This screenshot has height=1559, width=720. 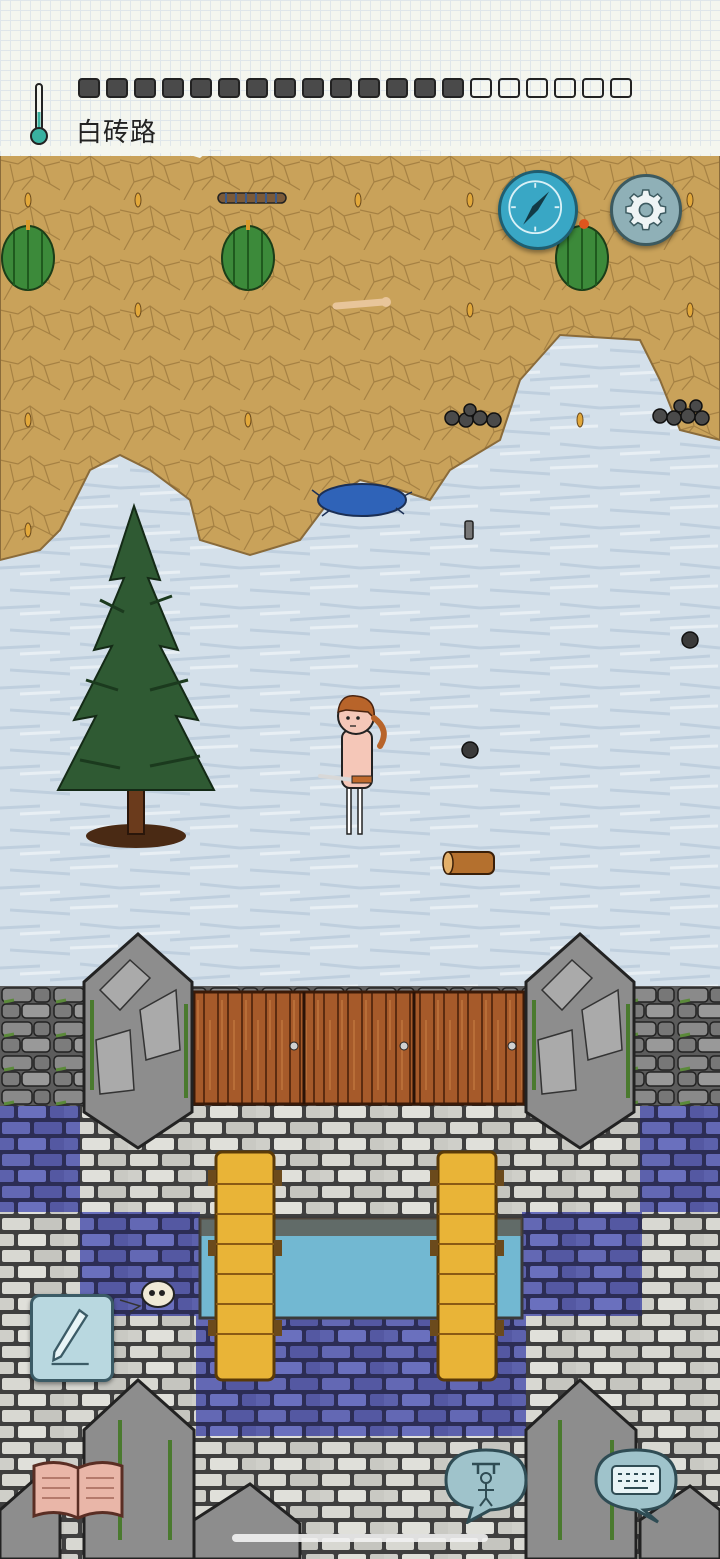 I want to click on thermometer-icon, so click(x=39, y=114).